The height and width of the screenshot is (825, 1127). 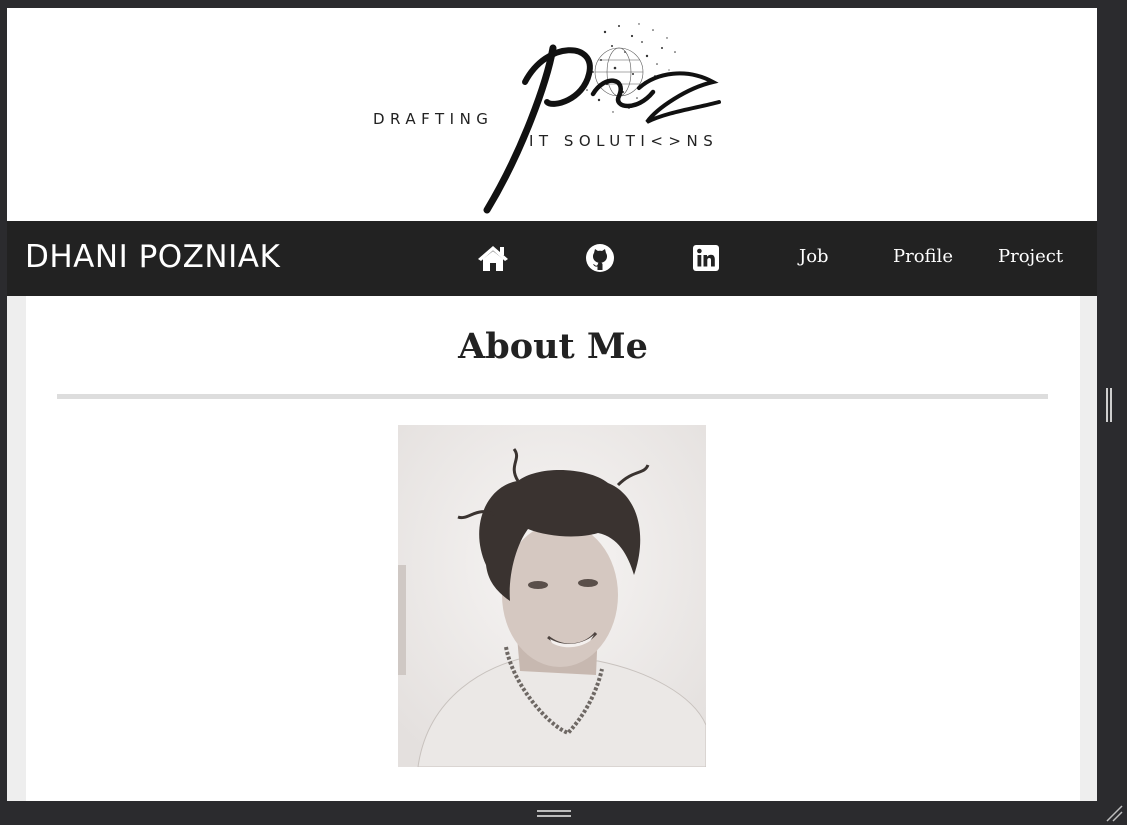 I want to click on nav-link-job: Job, so click(x=814, y=256).